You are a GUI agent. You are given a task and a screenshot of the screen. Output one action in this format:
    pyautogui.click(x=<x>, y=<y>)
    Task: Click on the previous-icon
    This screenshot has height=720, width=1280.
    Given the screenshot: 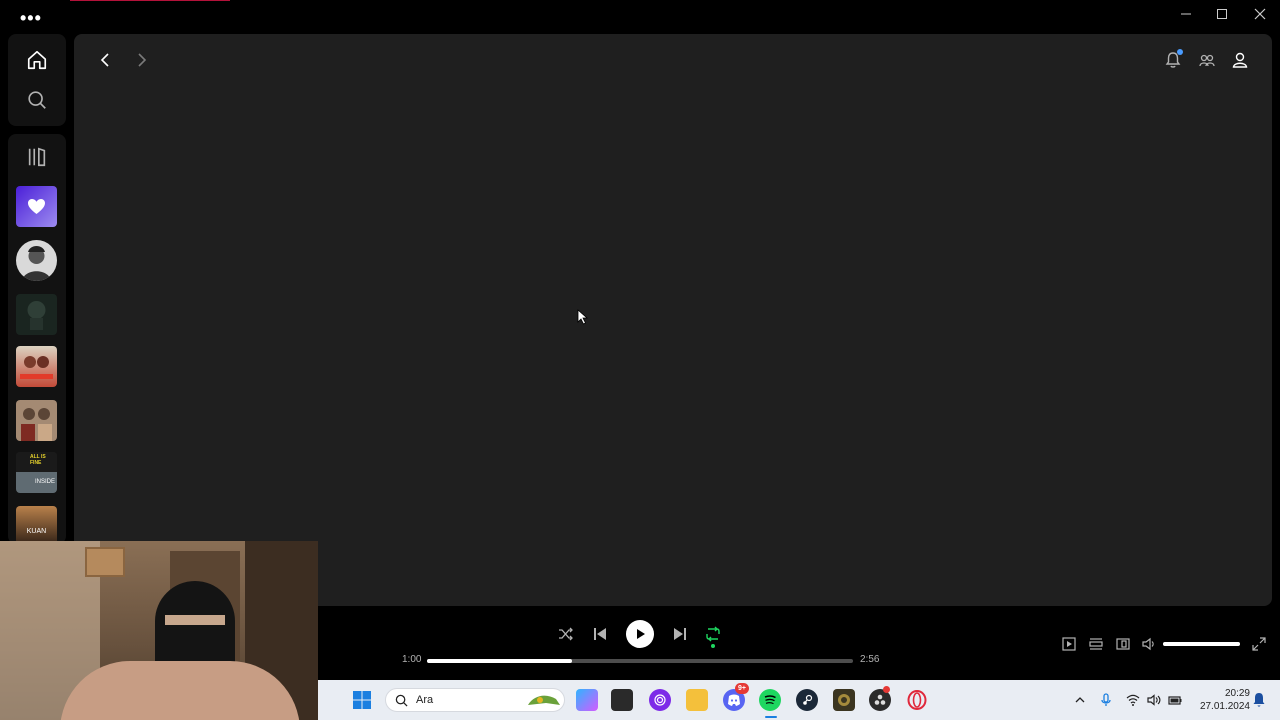 What is the action you would take?
    pyautogui.click(x=600, y=634)
    